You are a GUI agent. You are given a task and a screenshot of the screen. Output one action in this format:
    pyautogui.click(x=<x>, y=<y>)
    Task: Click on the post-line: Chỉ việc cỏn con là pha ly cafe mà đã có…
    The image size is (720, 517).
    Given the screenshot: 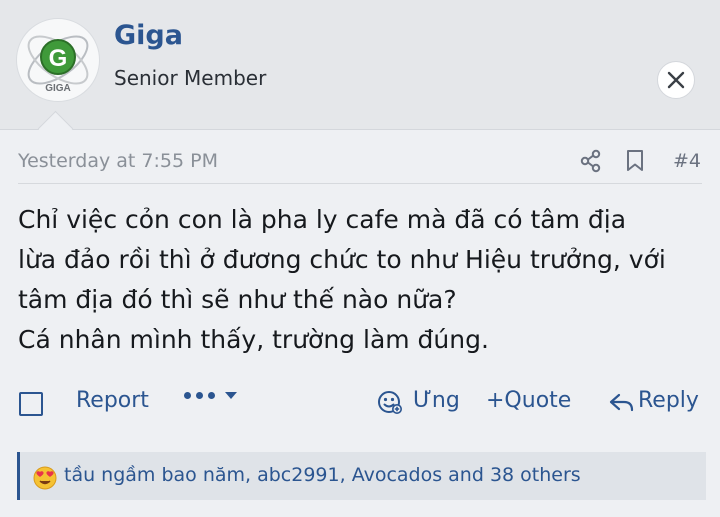 What is the action you would take?
    pyautogui.click(x=322, y=219)
    